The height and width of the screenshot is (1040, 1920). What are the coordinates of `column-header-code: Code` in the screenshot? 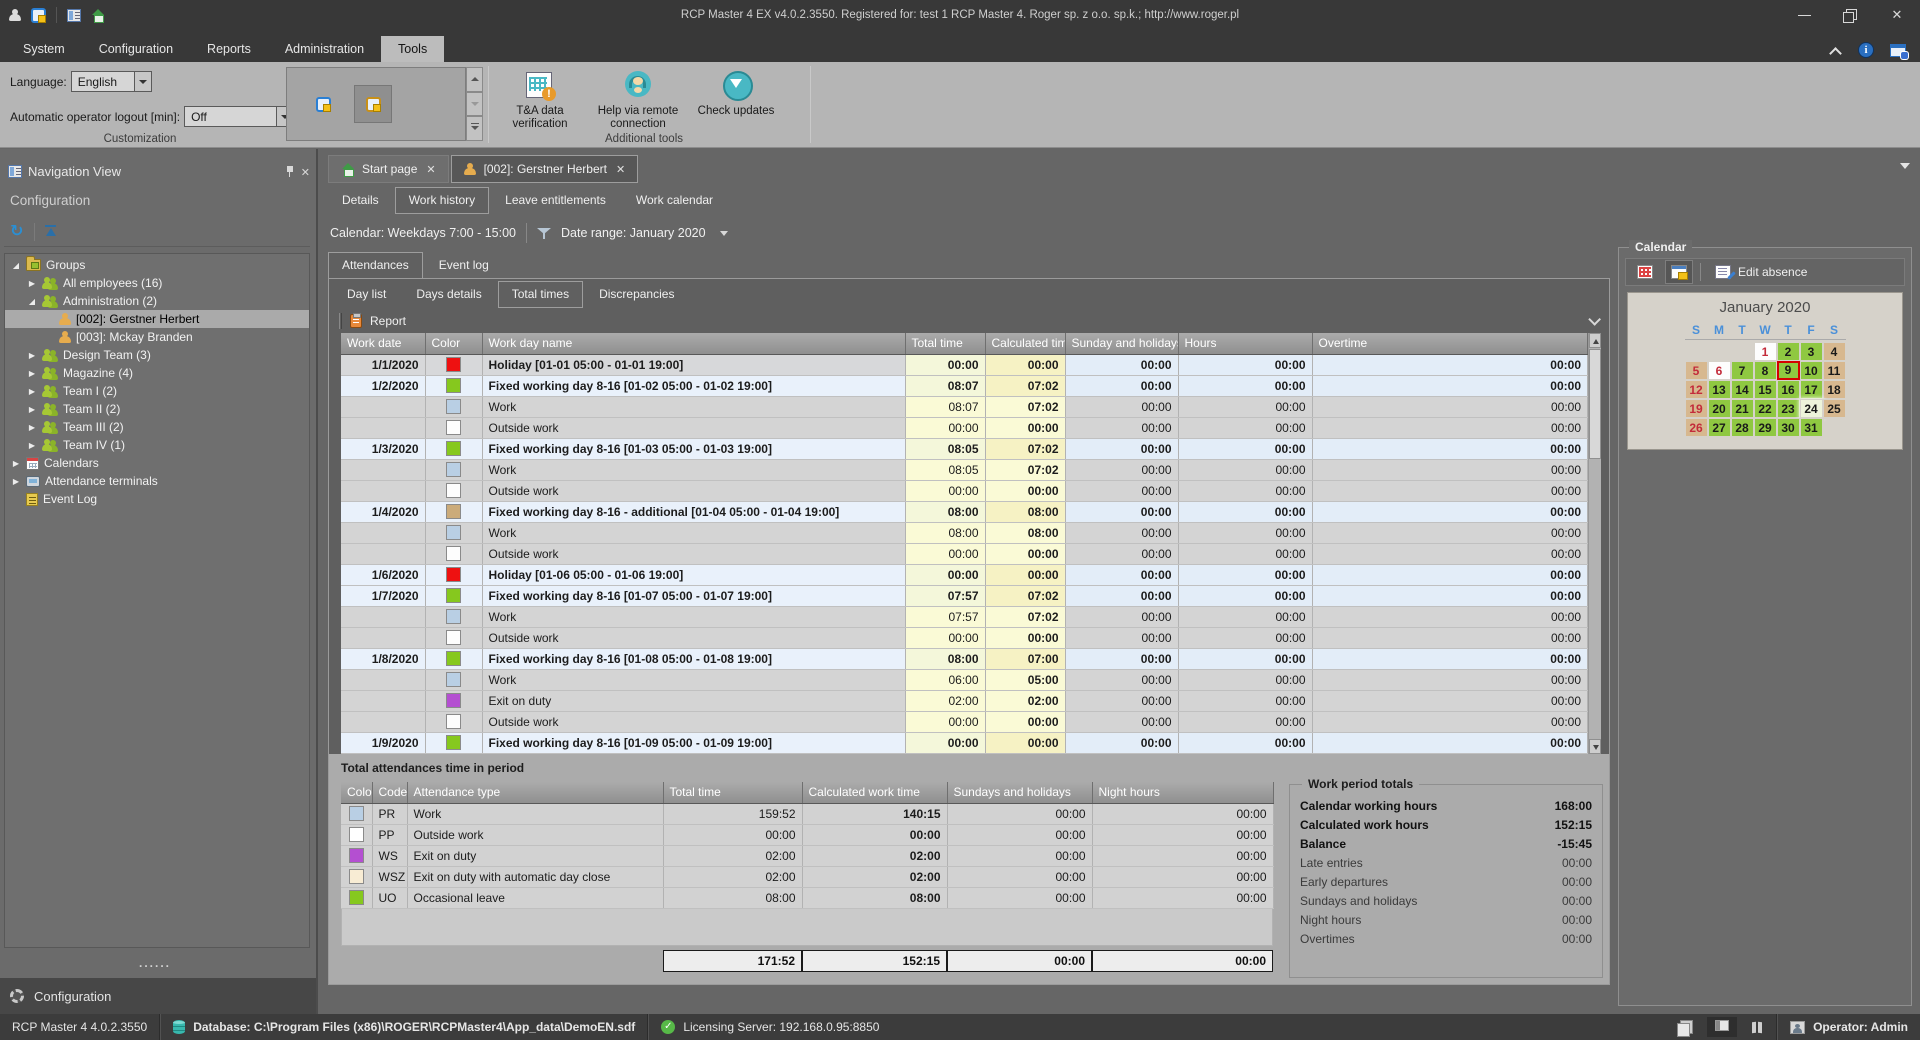 It's located at (390, 793).